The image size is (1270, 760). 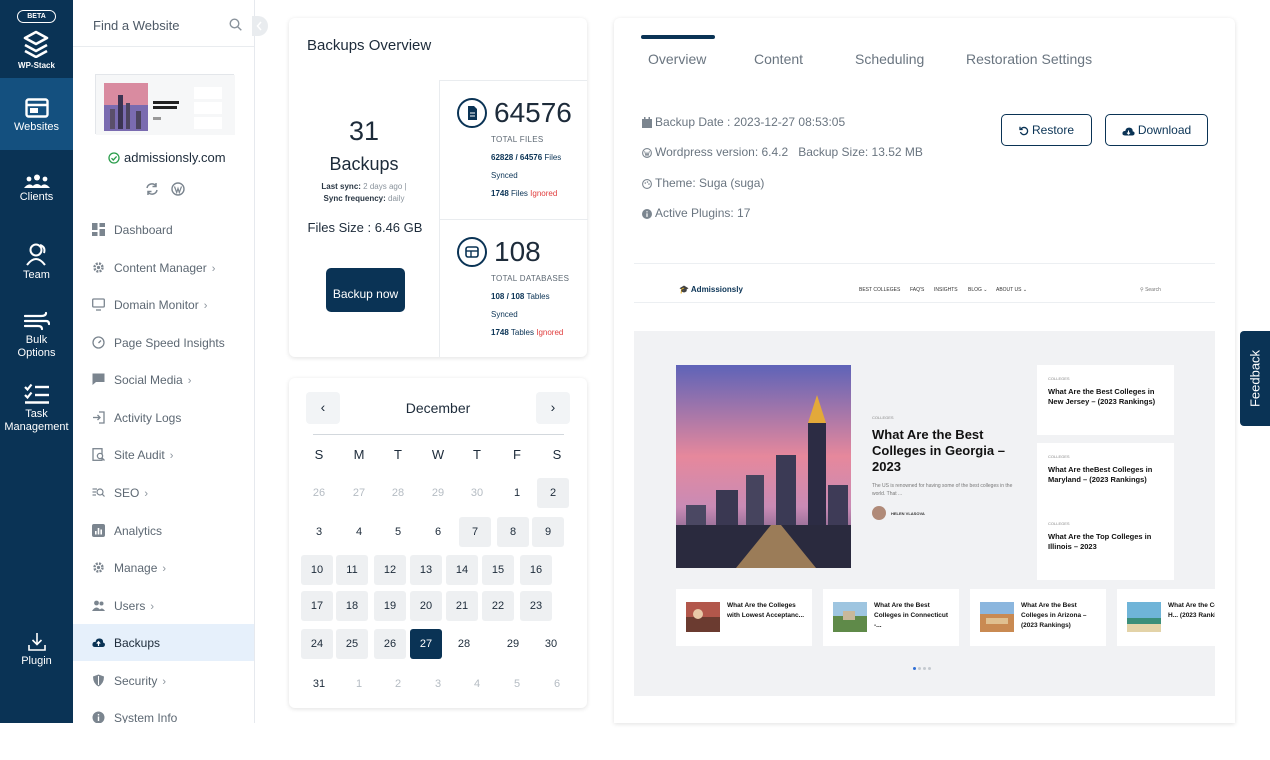 What do you see at coordinates (677, 59) in the screenshot?
I see `tab-overview: Overview` at bounding box center [677, 59].